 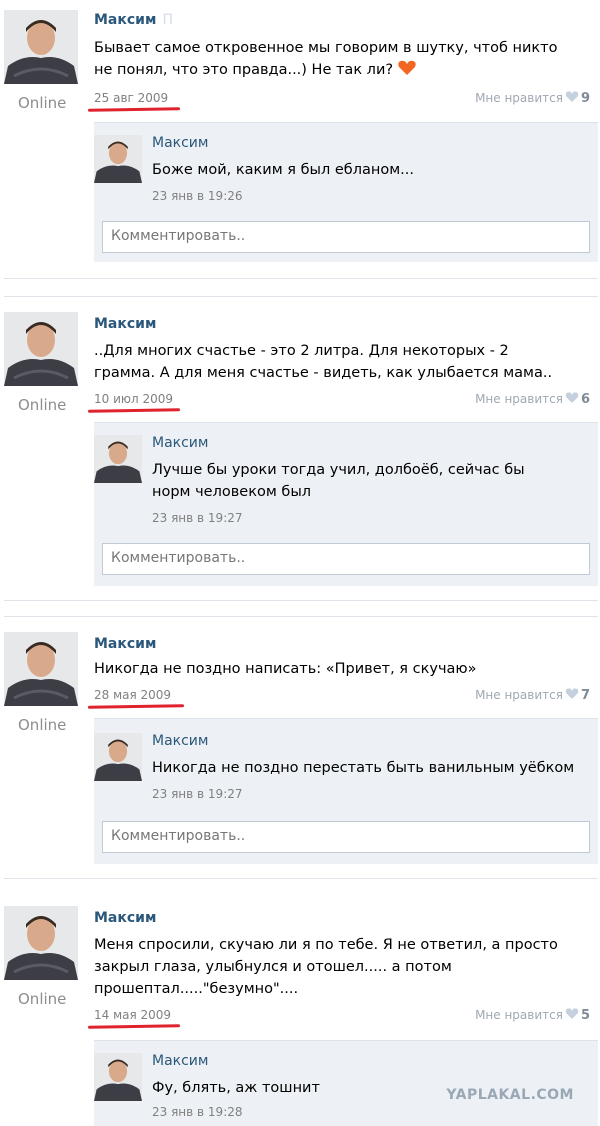 I want to click on like-button: Мне нравится 7, so click(x=532, y=695).